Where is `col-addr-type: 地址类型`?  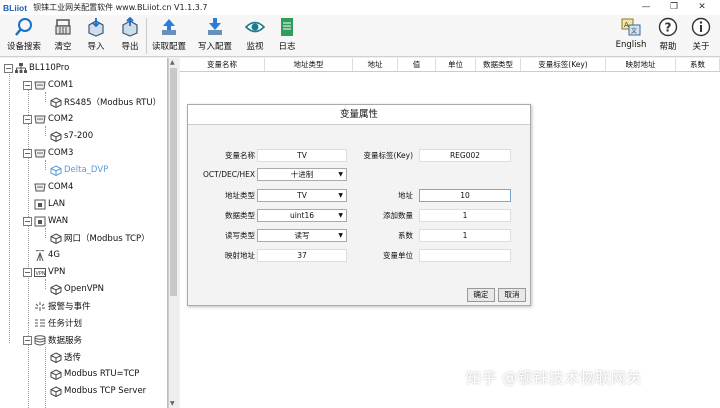
col-addr-type: 地址类型 is located at coordinates (309, 64).